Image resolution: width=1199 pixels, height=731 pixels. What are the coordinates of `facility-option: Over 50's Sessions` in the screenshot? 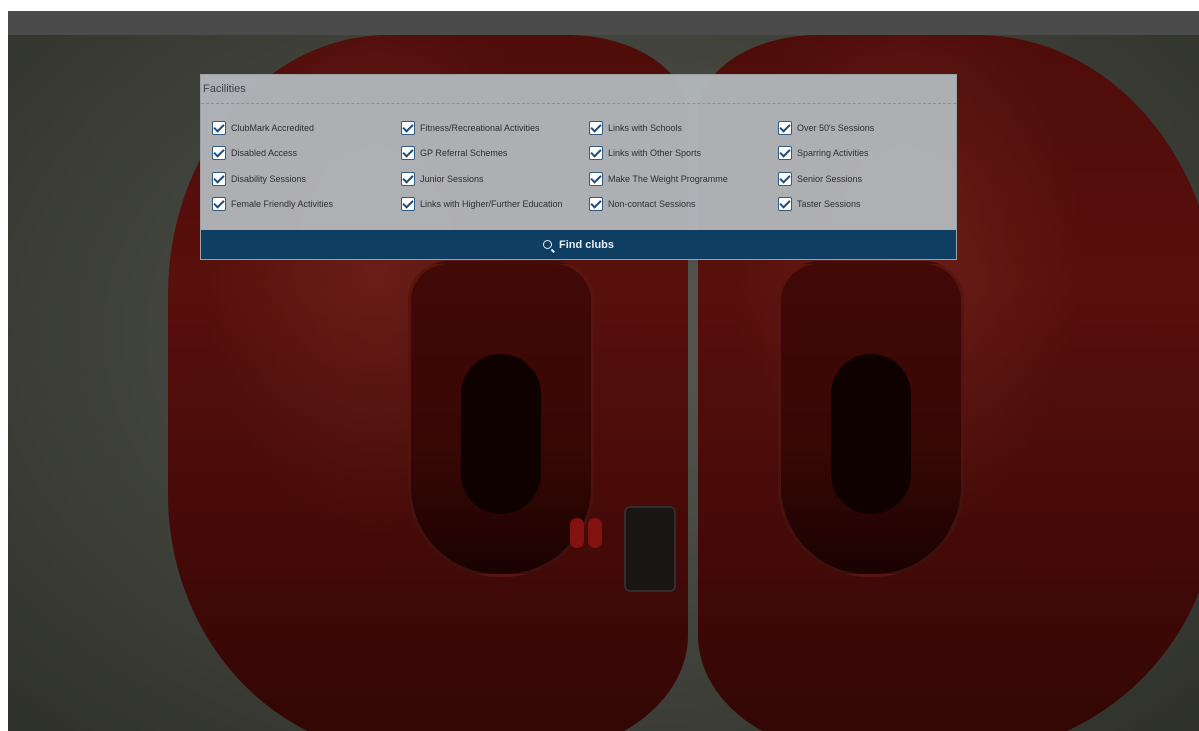 It's located at (826, 128).